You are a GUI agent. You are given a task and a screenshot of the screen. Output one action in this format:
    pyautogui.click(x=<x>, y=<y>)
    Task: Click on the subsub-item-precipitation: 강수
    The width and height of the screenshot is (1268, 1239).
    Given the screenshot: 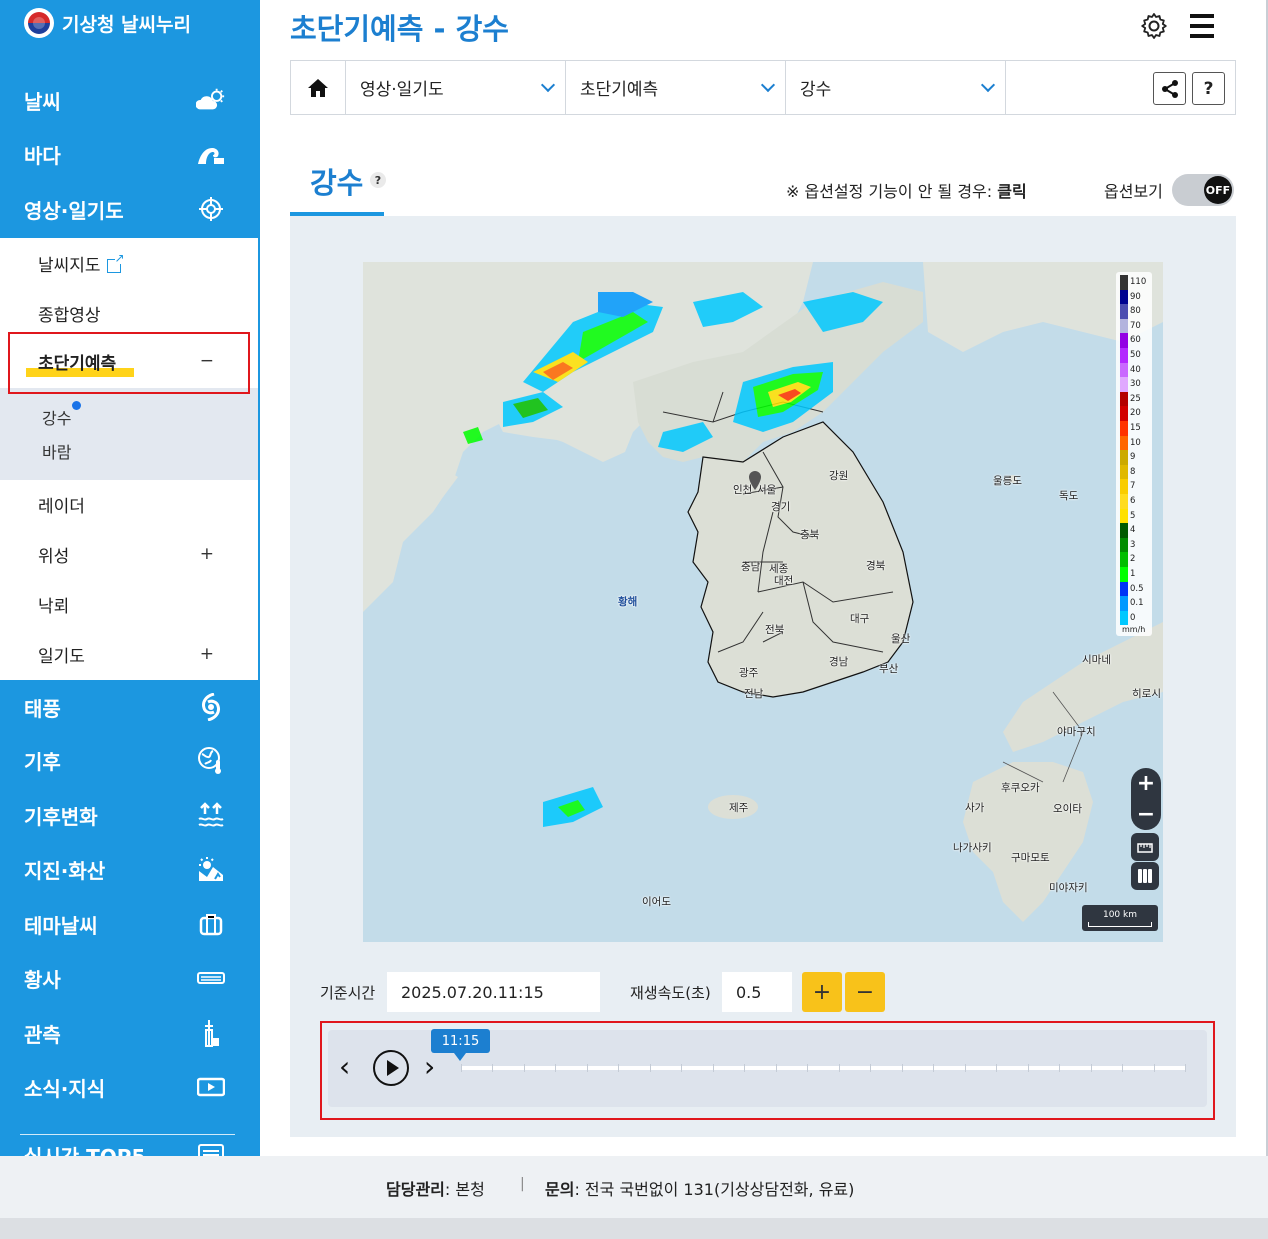 What is the action you would take?
    pyautogui.click(x=56, y=417)
    